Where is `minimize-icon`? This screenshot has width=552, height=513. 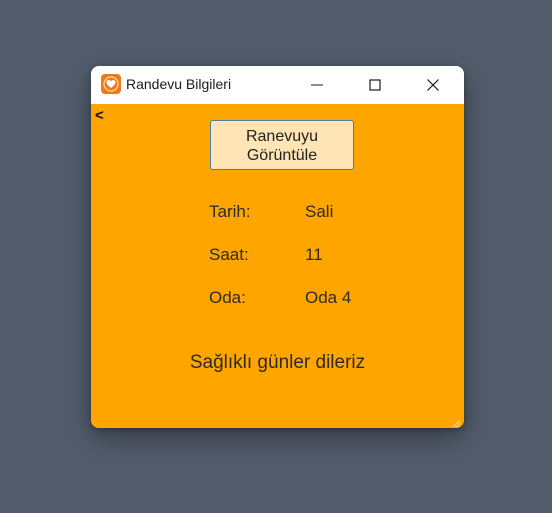 minimize-icon is located at coordinates (317, 85).